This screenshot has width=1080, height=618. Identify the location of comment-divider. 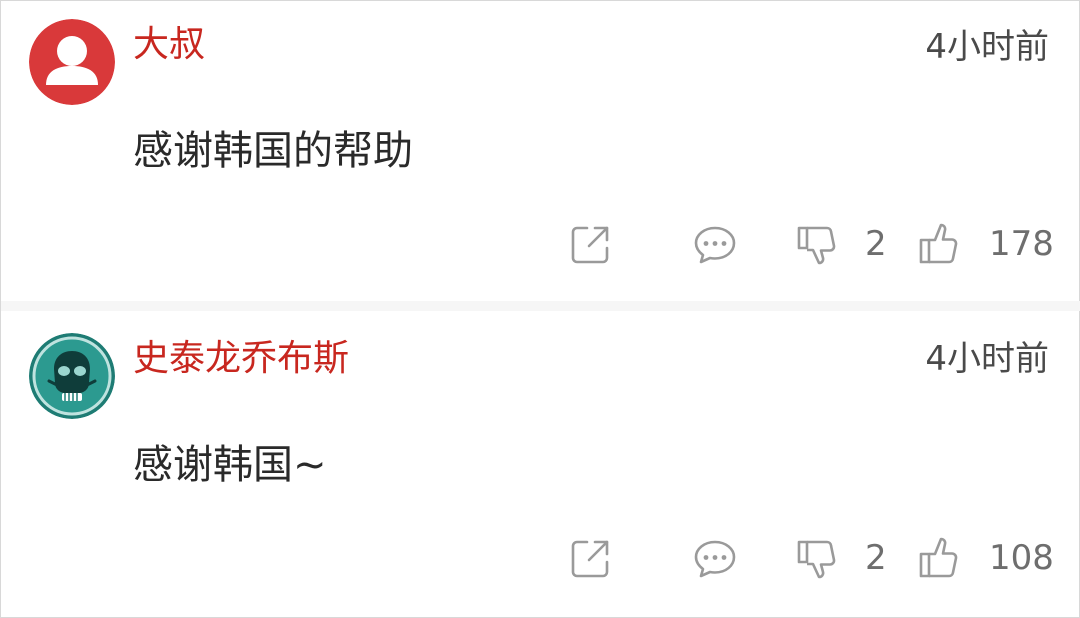
(540, 306).